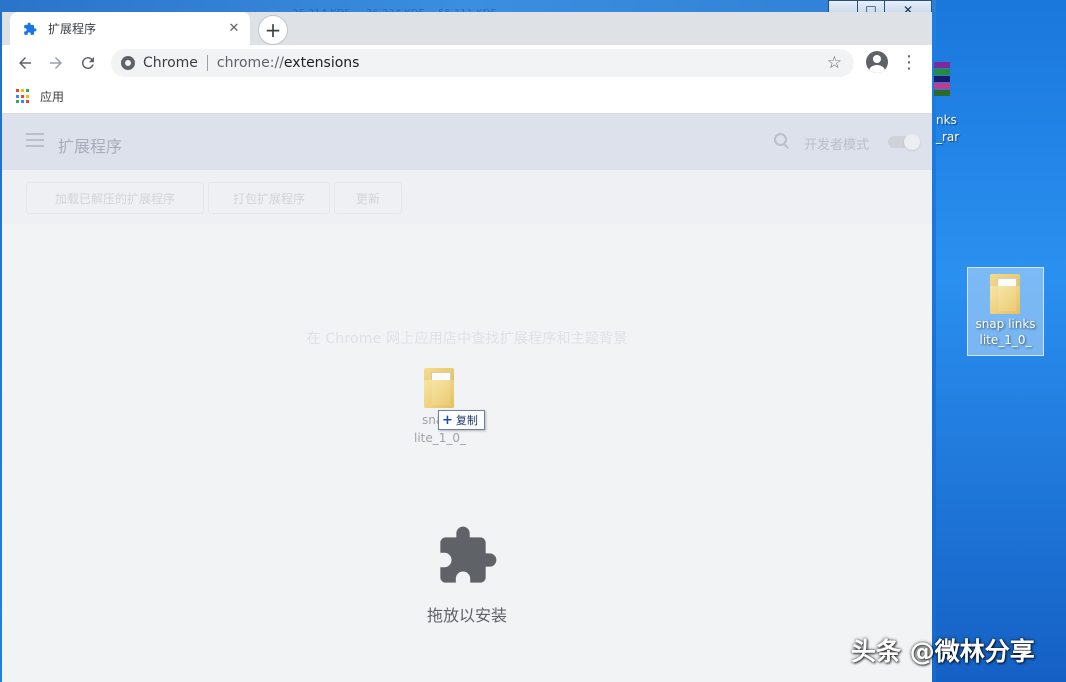  I want to click on copy-cursor-badge: + 复制, so click(461, 420).